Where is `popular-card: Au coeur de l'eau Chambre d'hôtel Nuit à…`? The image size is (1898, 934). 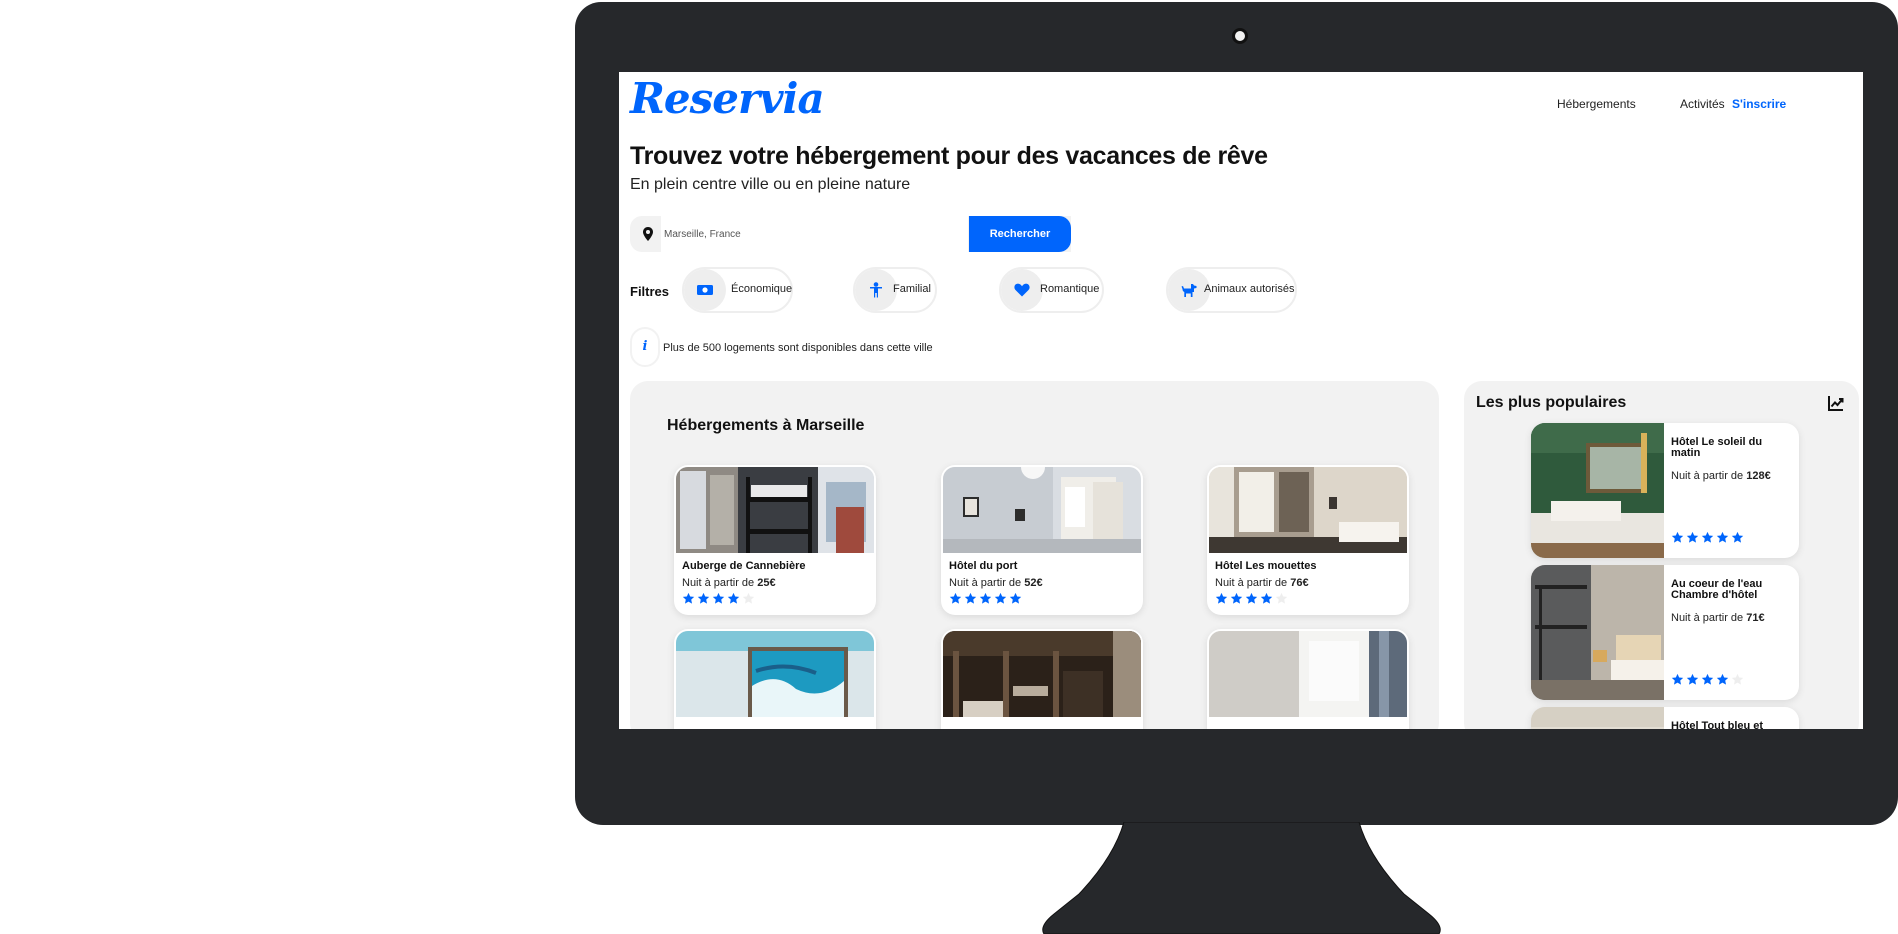 popular-card: Au coeur de l'eau Chambre d'hôtel Nuit à… is located at coordinates (1665, 632).